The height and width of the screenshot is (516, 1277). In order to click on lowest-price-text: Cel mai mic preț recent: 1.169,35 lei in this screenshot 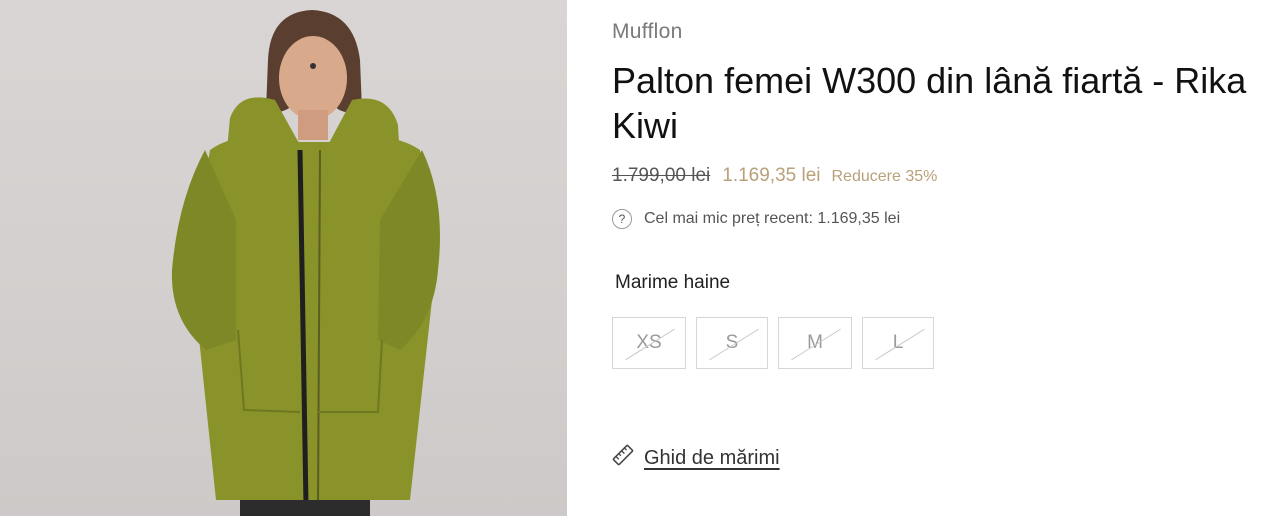, I will do `click(772, 218)`.